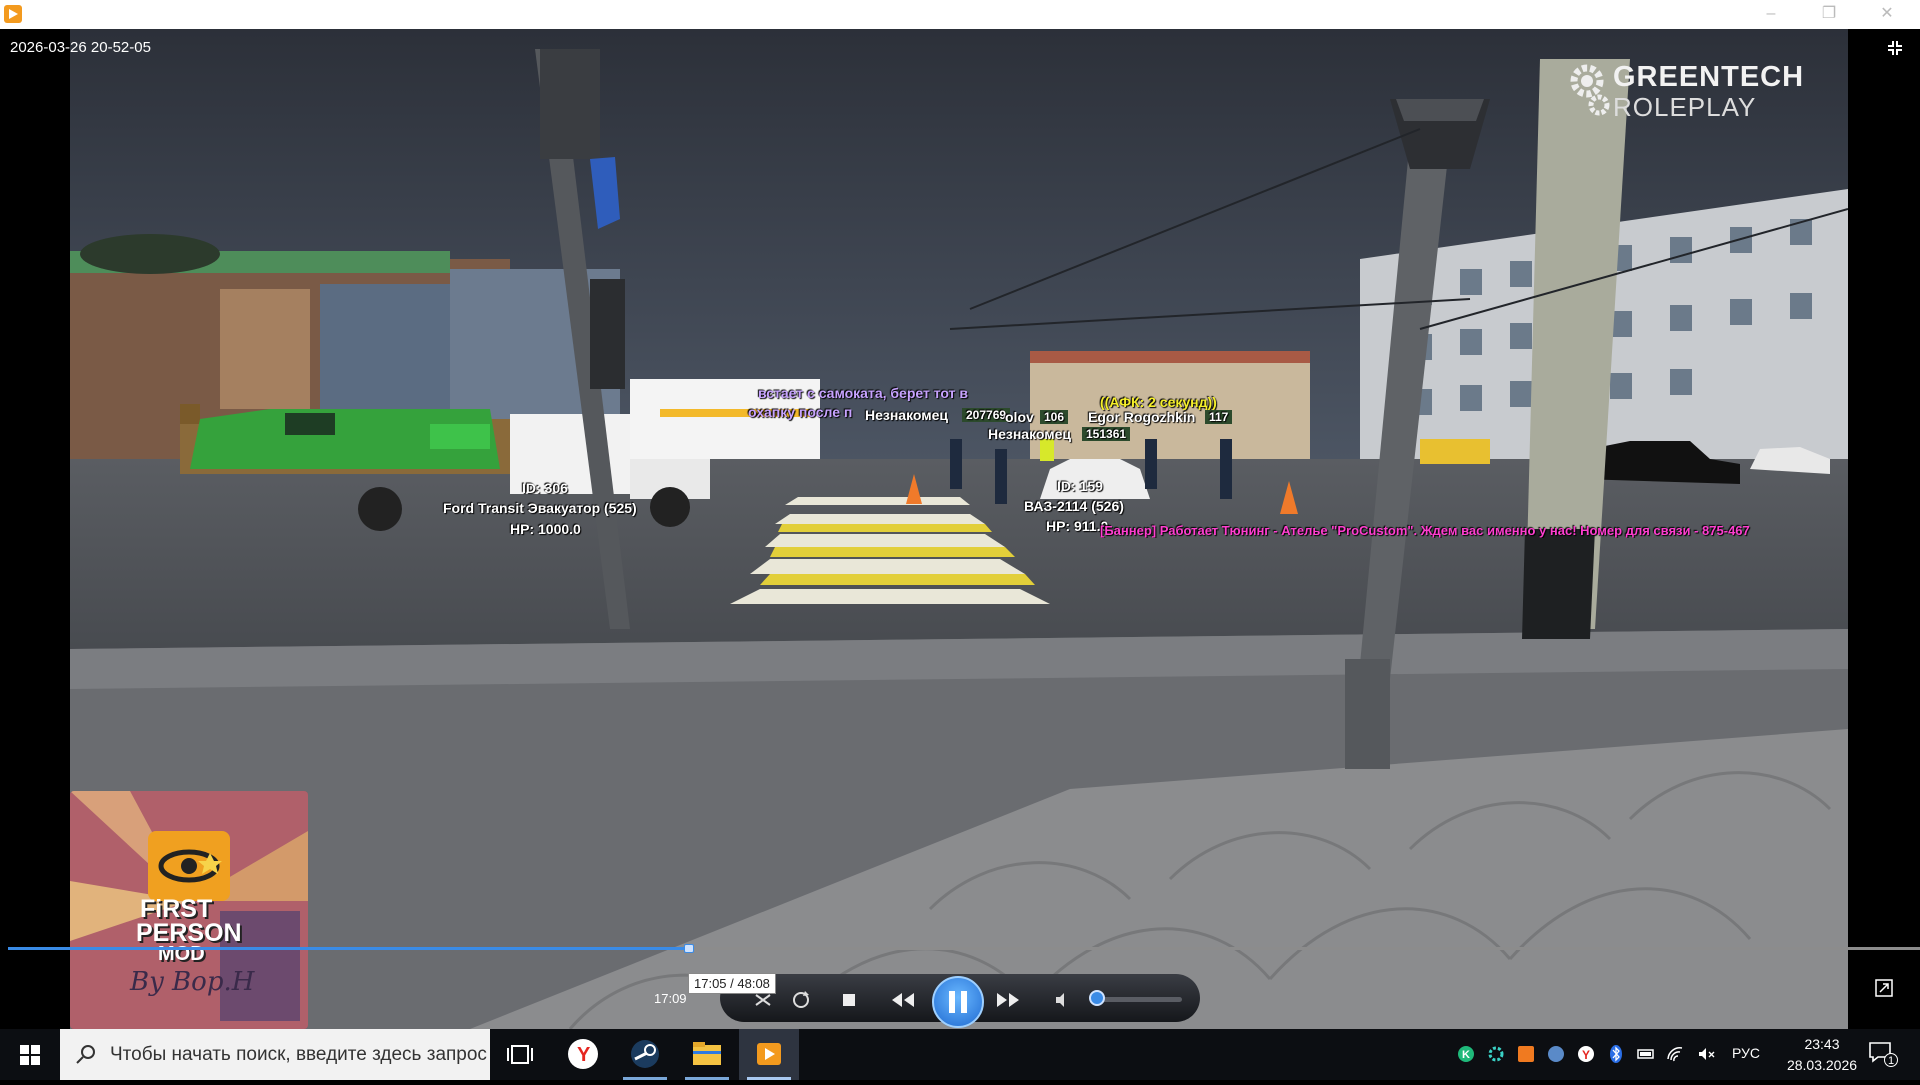 Image resolution: width=1920 pixels, height=1085 pixels. Describe the element at coordinates (1590, 90) in the screenshot. I see `gear-icon` at that location.